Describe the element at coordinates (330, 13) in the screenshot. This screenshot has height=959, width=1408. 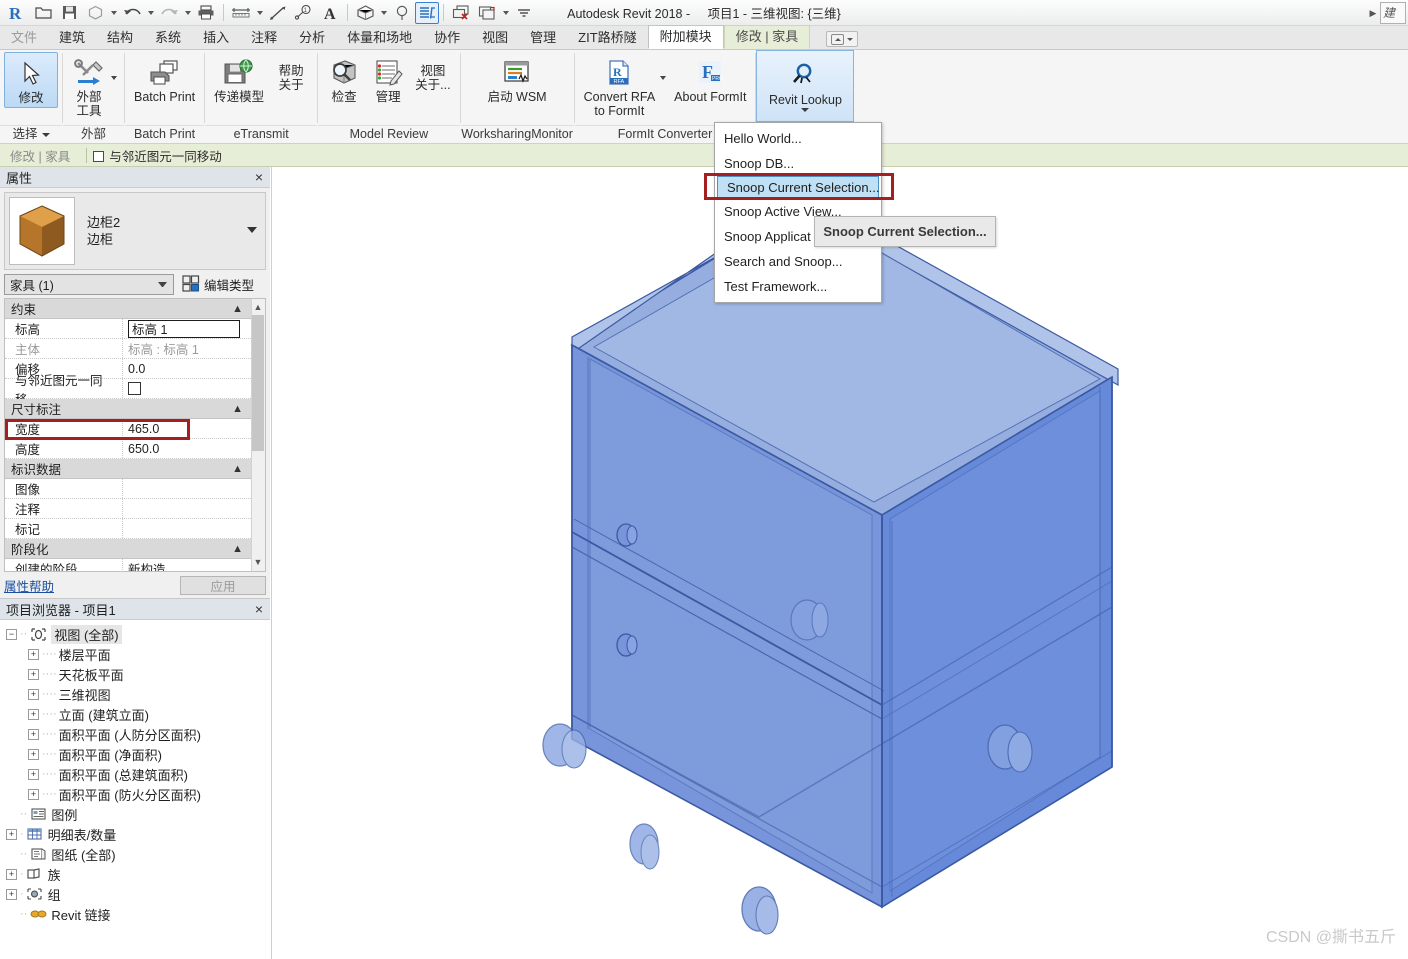
I see `text-icon: A` at that location.